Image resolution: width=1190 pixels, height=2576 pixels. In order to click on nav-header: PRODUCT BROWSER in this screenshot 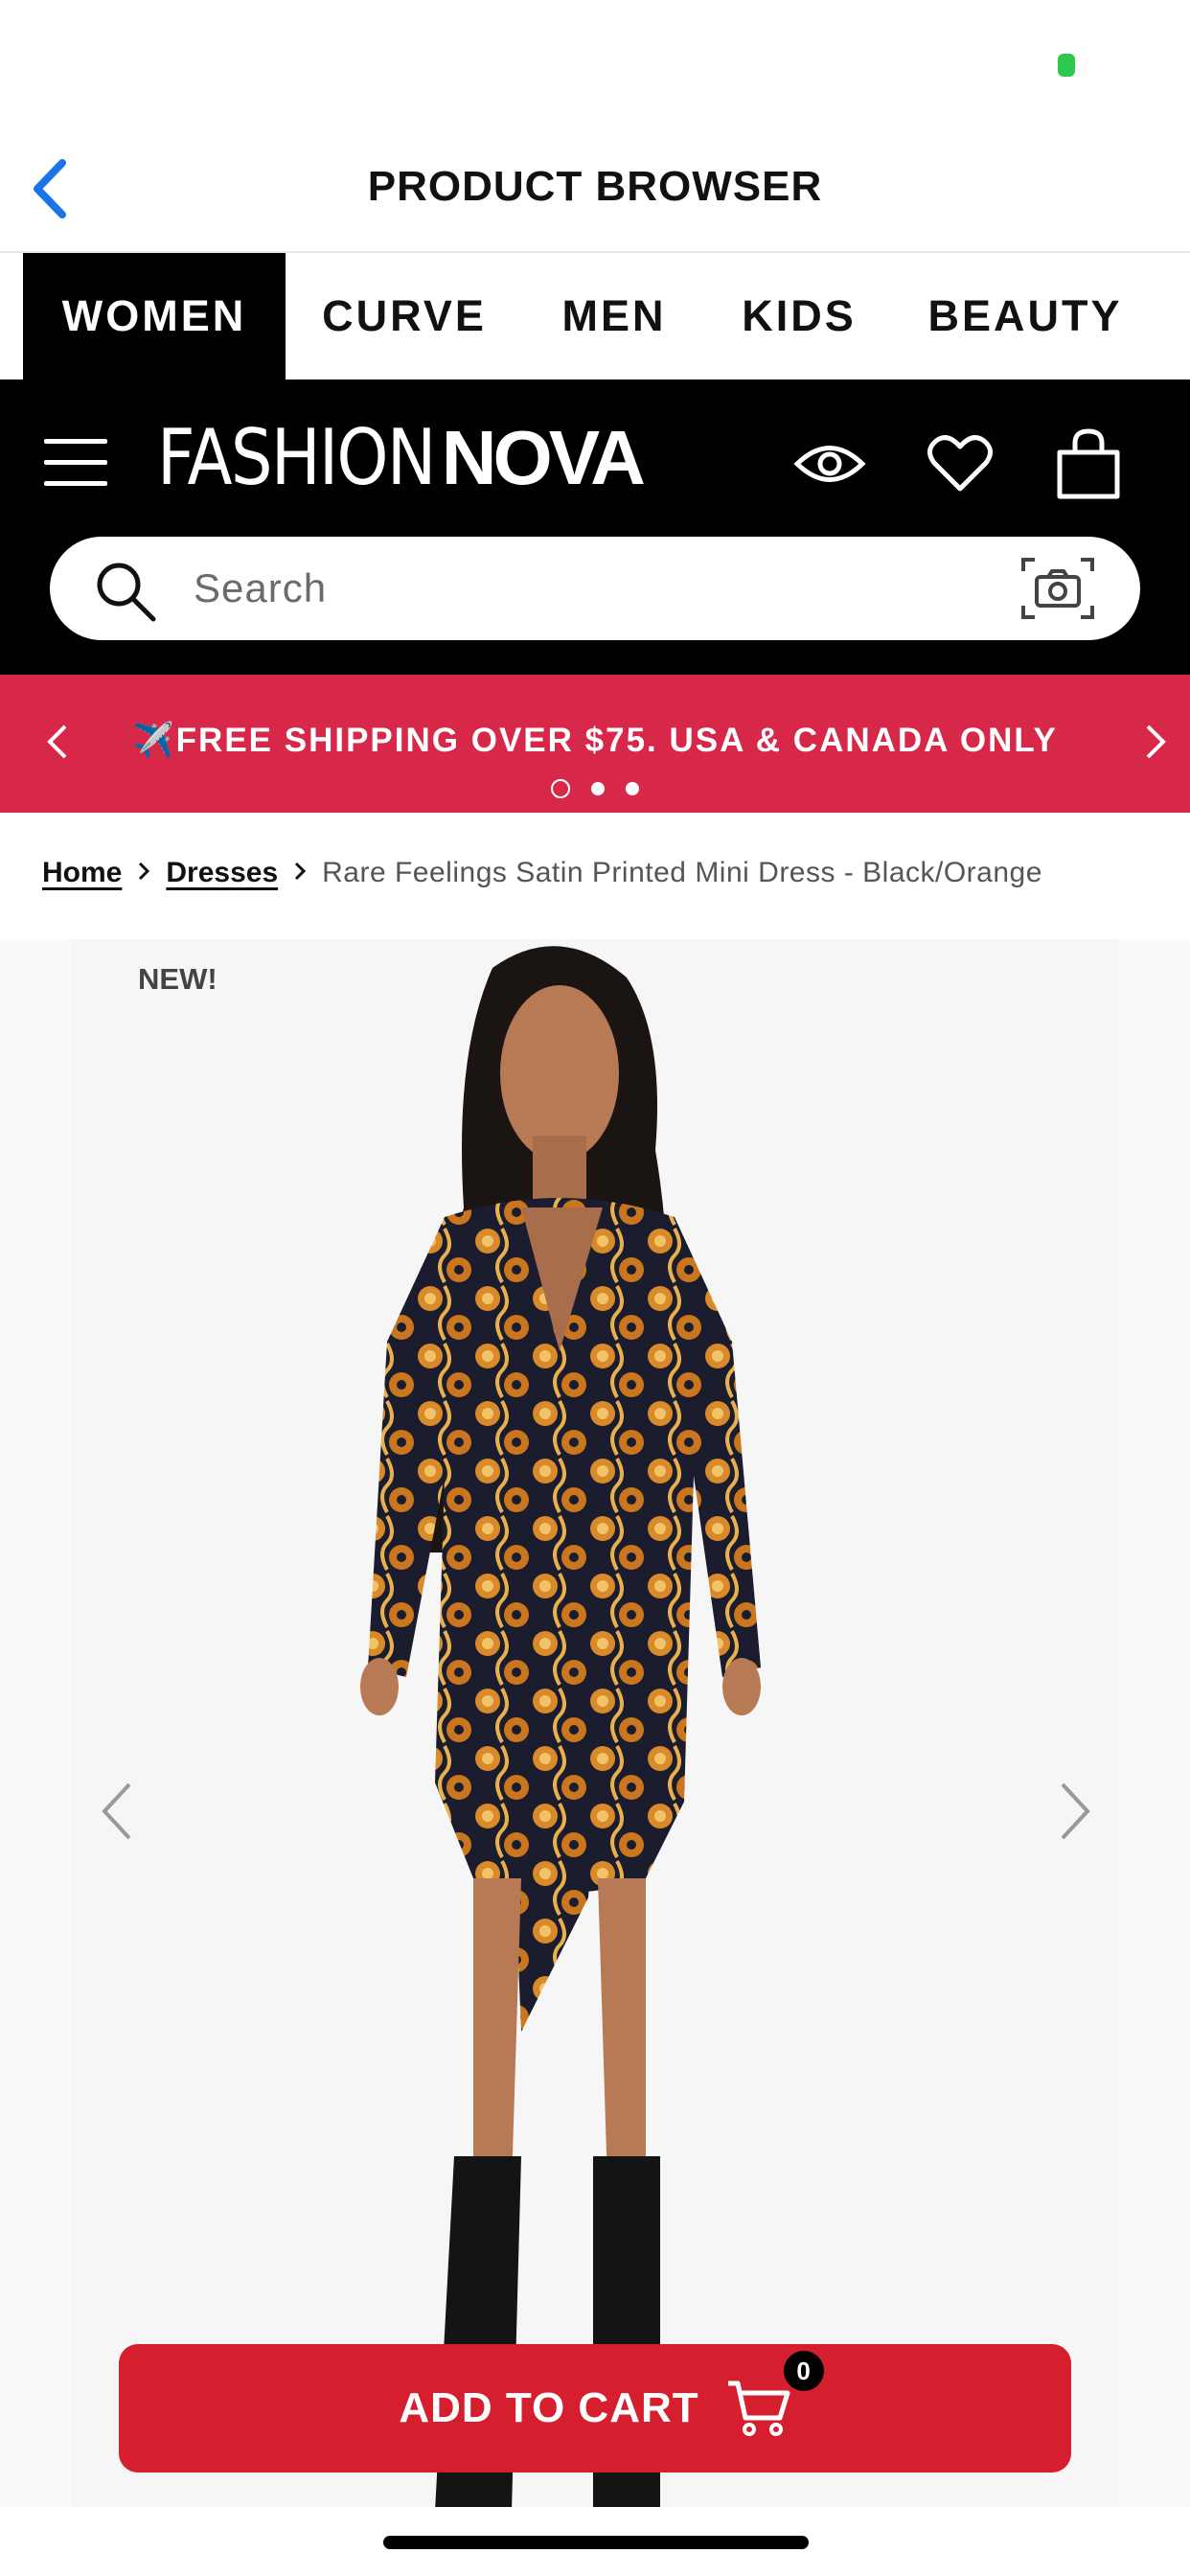, I will do `click(595, 189)`.